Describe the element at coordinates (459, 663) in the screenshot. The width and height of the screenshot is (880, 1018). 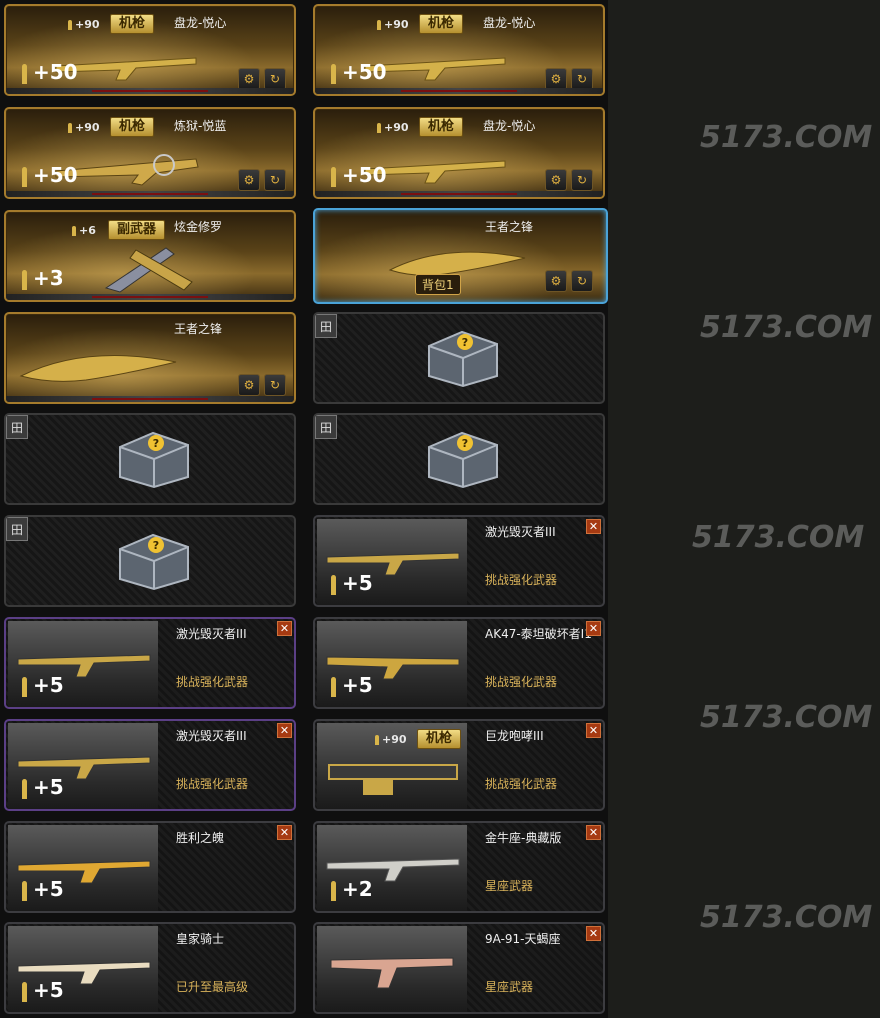
I see `weapon-card: AK47-泰坦破坏者I1 +5 挑战强化武器 ✕` at that location.